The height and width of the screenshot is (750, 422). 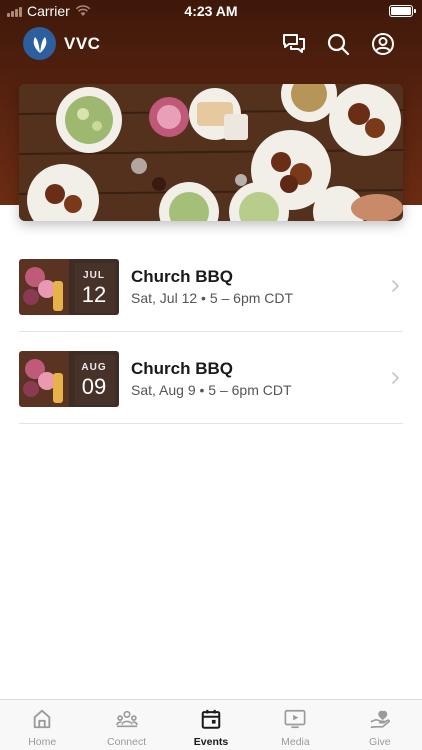 I want to click on app-logo, so click(x=39, y=43).